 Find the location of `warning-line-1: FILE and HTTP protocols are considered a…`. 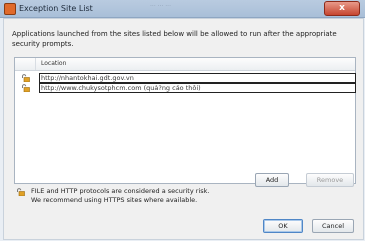

warning-line-1: FILE and HTTP protocols are considered a… is located at coordinates (120, 191).